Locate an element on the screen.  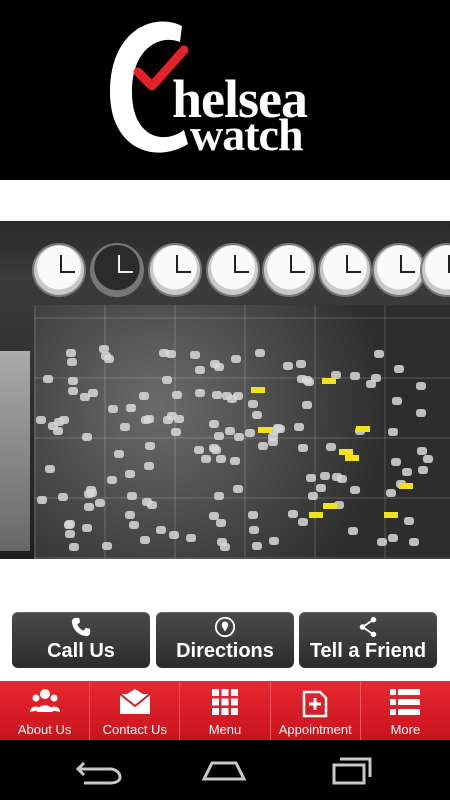
directions-label: Directions is located at coordinates (225, 651).